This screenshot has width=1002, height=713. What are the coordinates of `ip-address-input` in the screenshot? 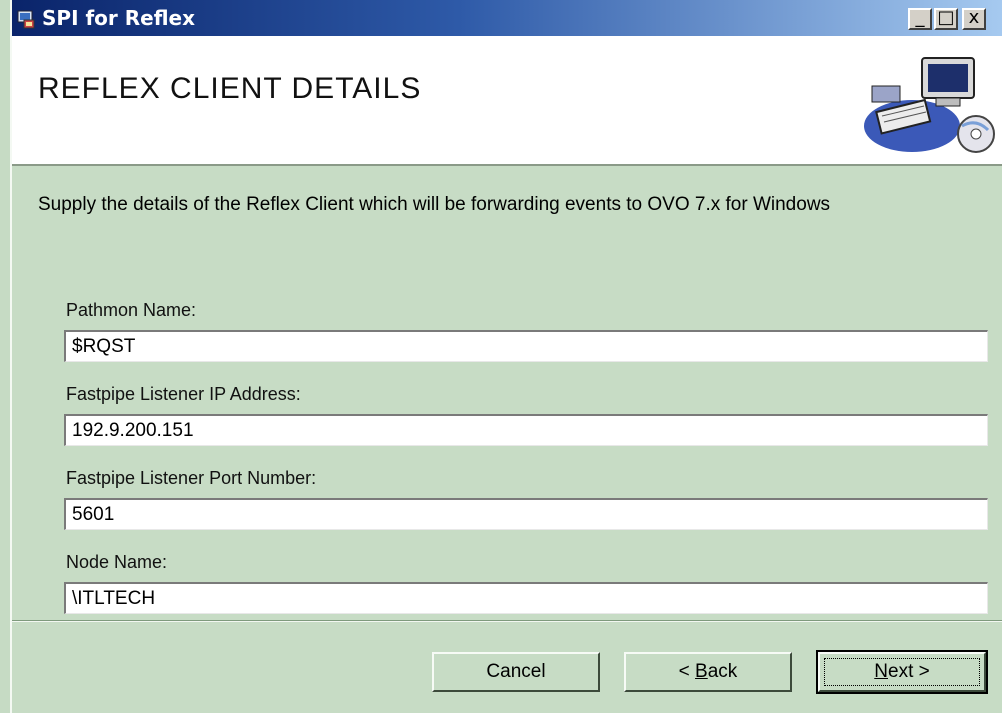 It's located at (526, 430).